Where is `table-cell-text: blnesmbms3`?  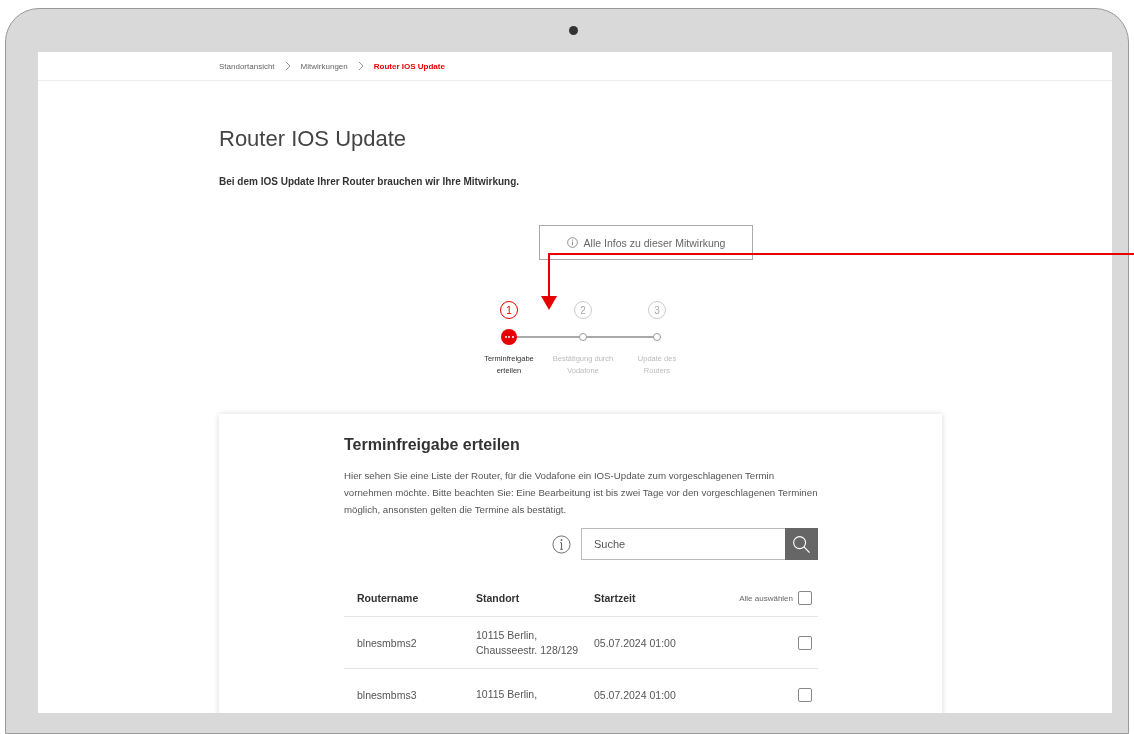 table-cell-text: blnesmbms3 is located at coordinates (387, 694).